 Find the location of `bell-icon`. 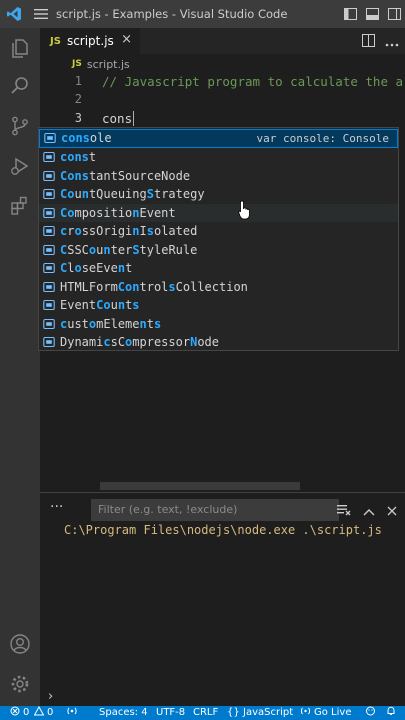

bell-icon is located at coordinates (391, 713).